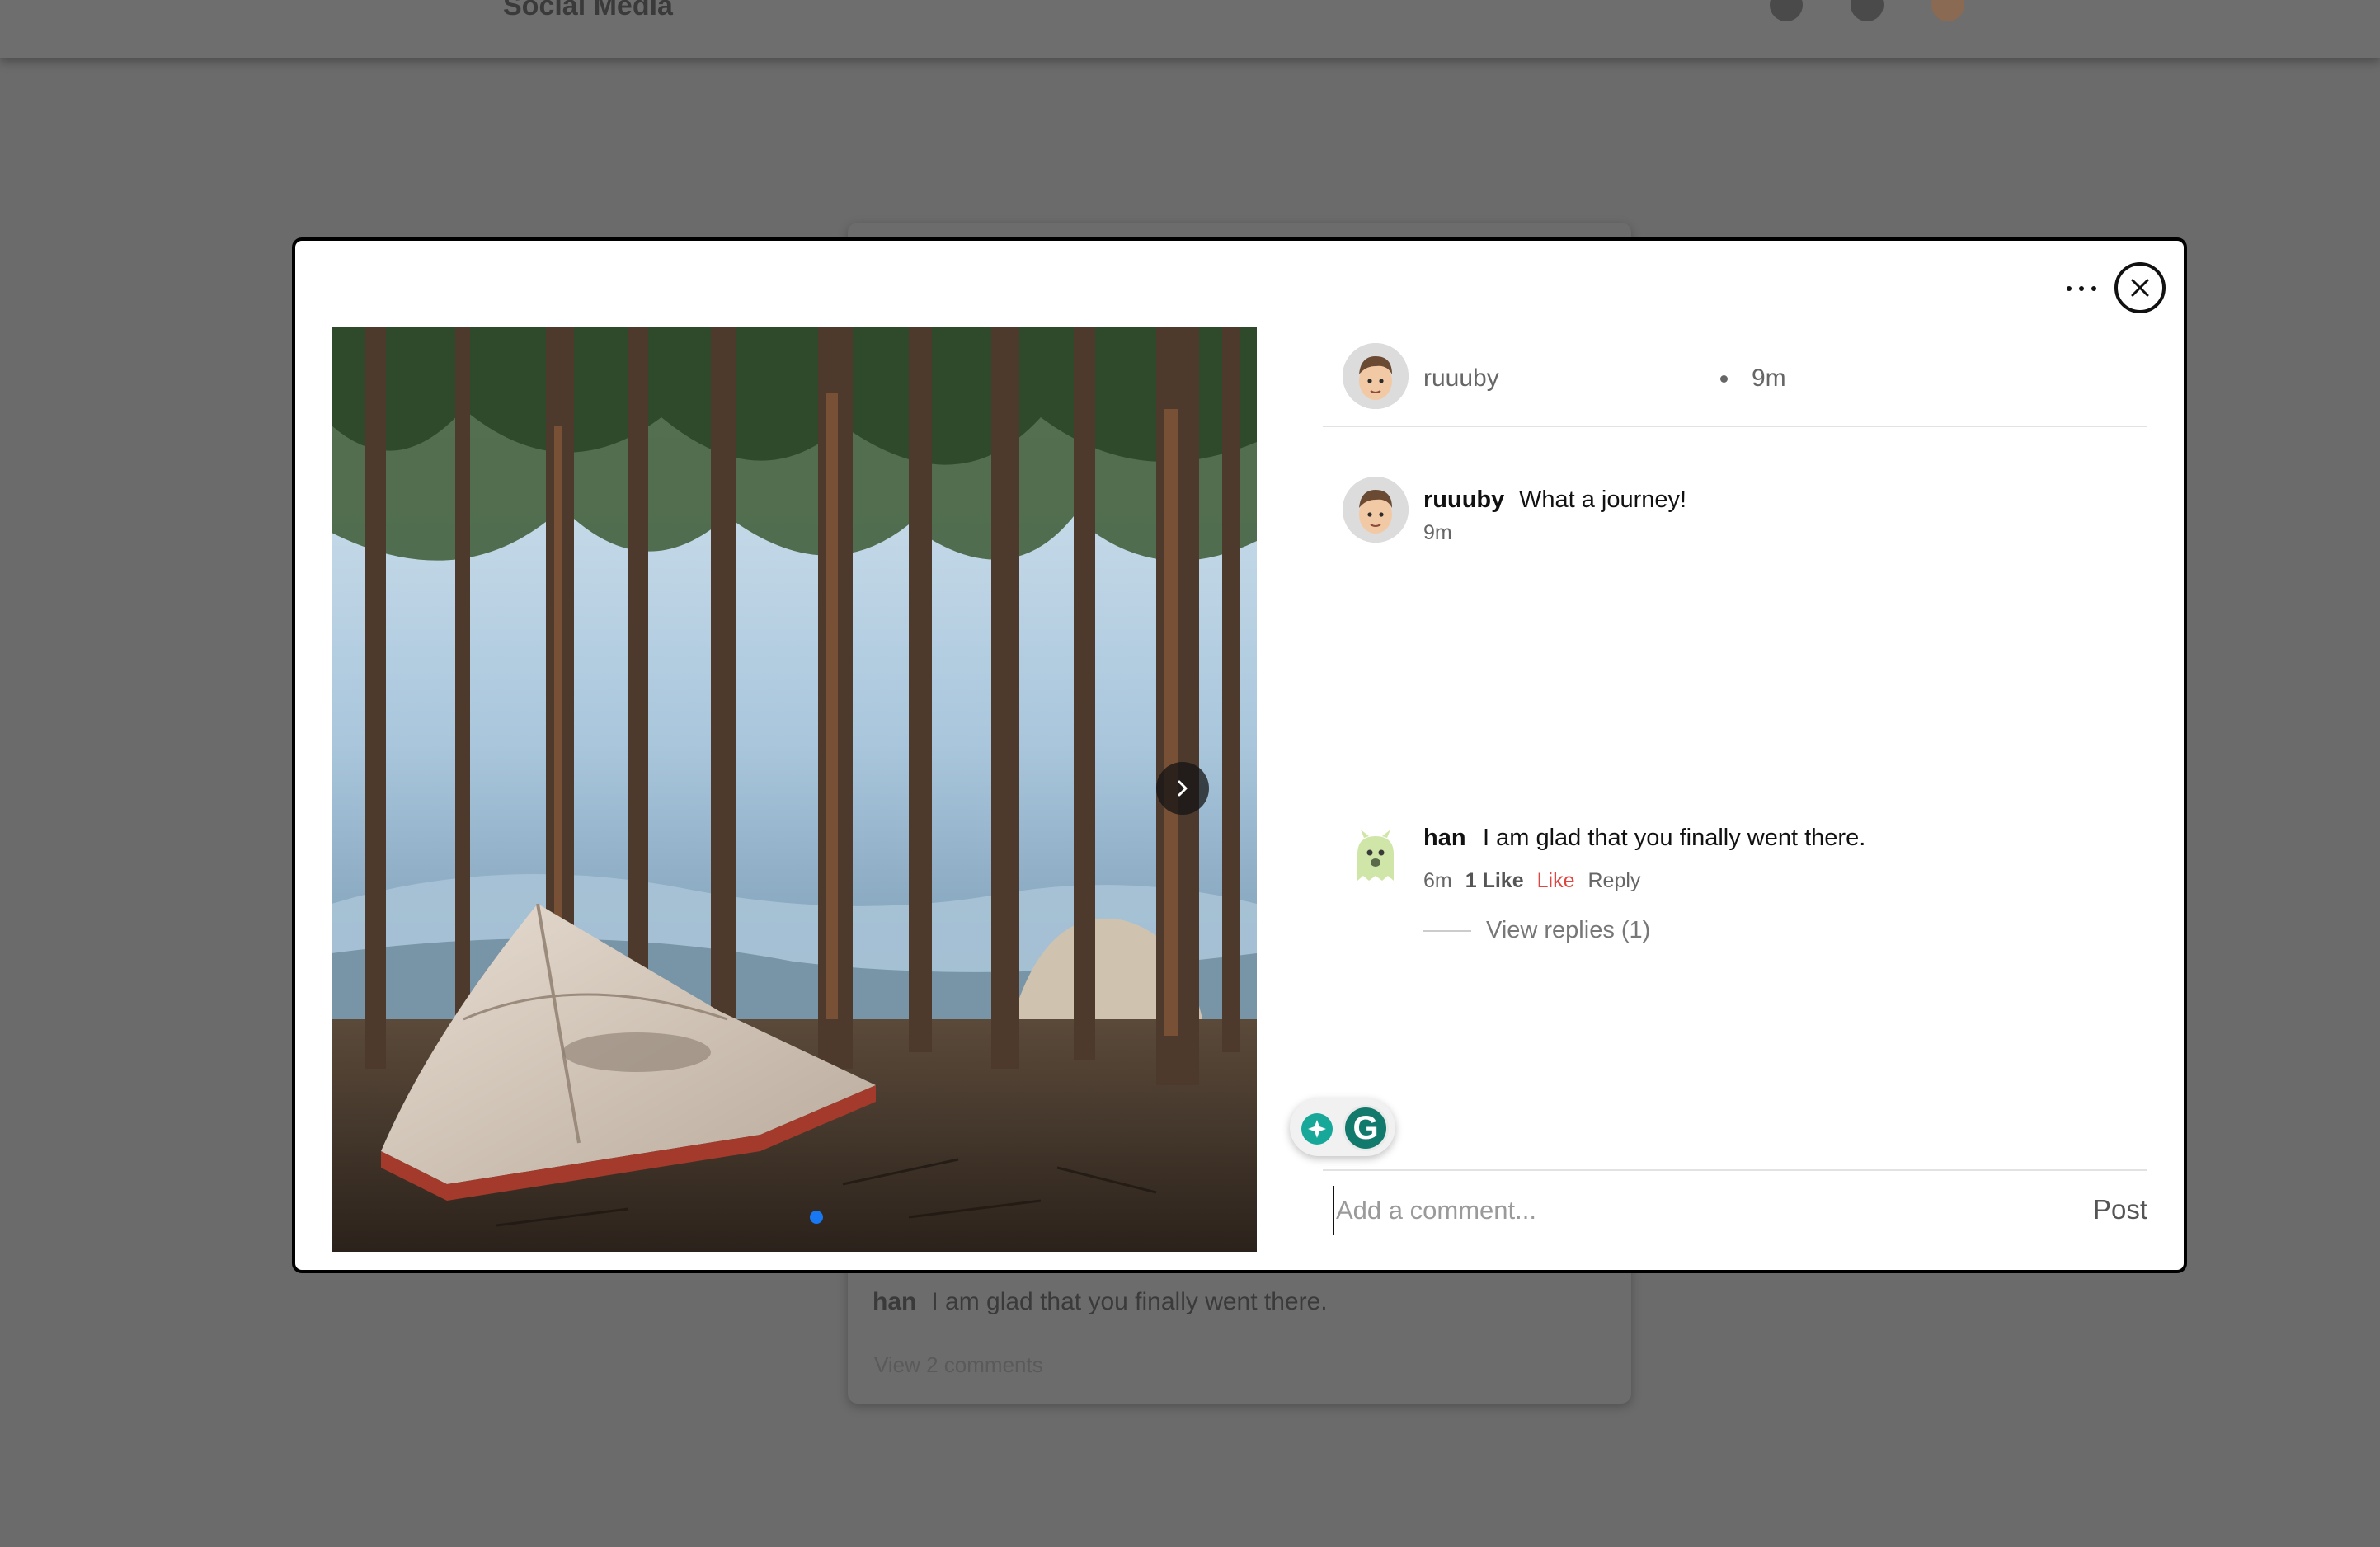 Image resolution: width=2380 pixels, height=1547 pixels. What do you see at coordinates (1531, 881) in the screenshot?
I see `comment-meta: 6m 1 Like Like Reply` at bounding box center [1531, 881].